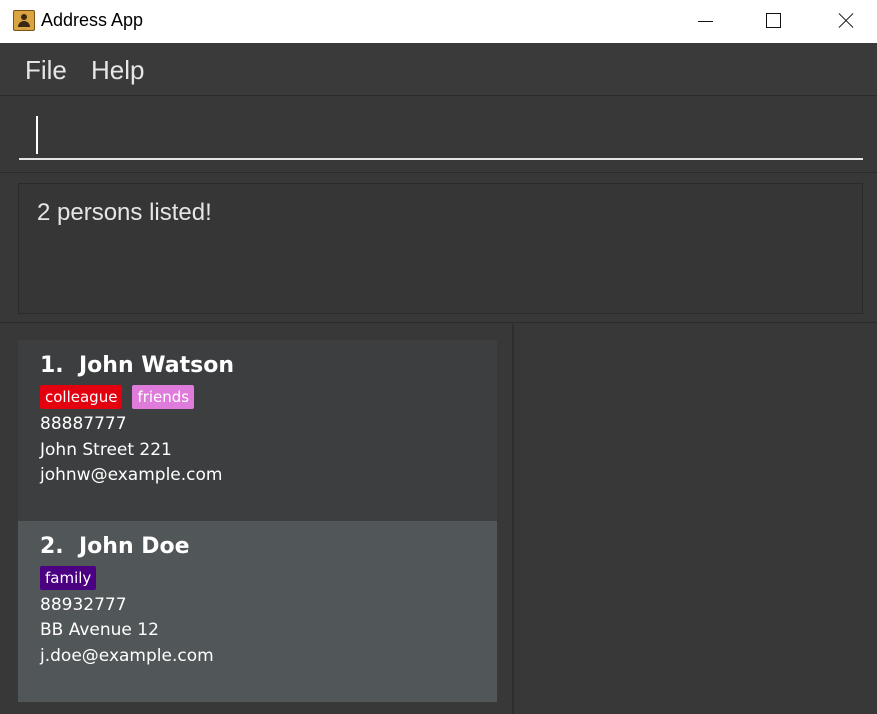 Image resolution: width=877 pixels, height=714 pixels. I want to click on minimize-icon, so click(705, 21).